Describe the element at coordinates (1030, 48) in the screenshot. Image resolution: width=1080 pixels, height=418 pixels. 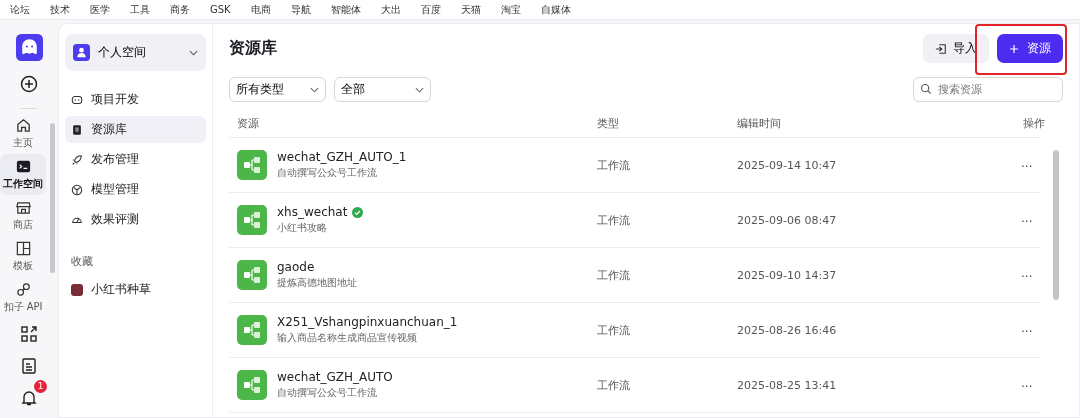
I see `add-resource-button: 资源` at that location.